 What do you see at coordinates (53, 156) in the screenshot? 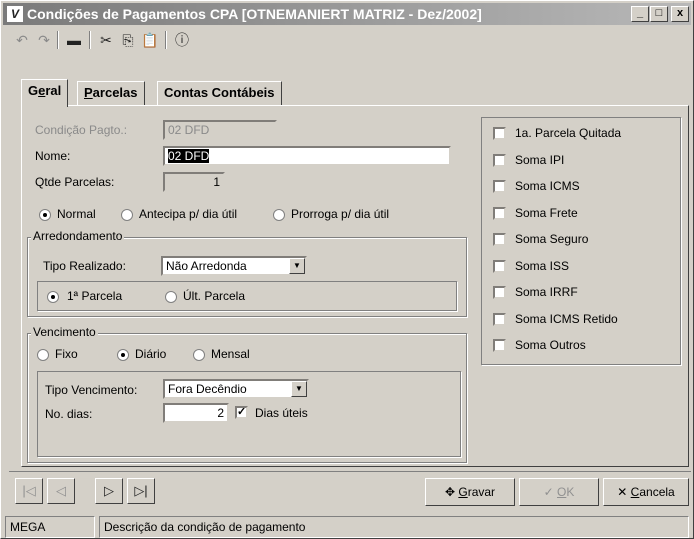
I see `nome-label: Nome:` at bounding box center [53, 156].